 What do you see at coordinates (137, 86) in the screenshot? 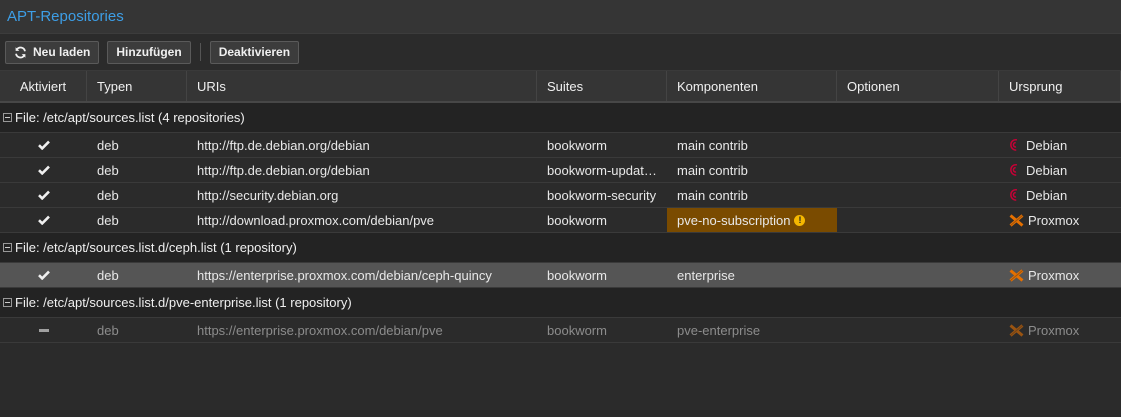
I see `column-header-types: Typen` at bounding box center [137, 86].